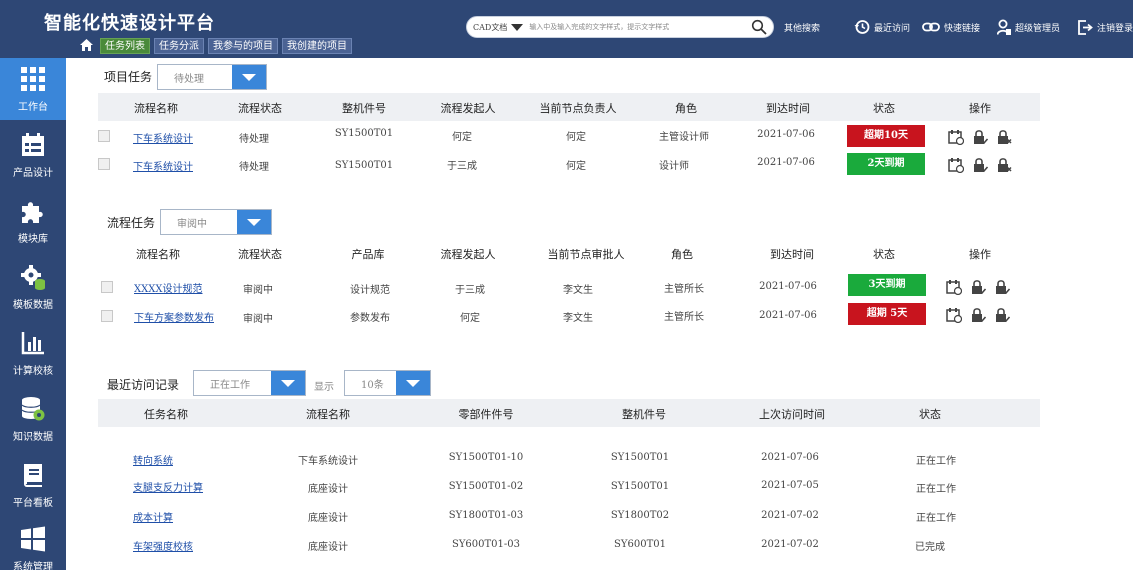 The width and height of the screenshot is (1133, 570). What do you see at coordinates (387, 383) in the screenshot?
I see `page-size-select: 10条` at bounding box center [387, 383].